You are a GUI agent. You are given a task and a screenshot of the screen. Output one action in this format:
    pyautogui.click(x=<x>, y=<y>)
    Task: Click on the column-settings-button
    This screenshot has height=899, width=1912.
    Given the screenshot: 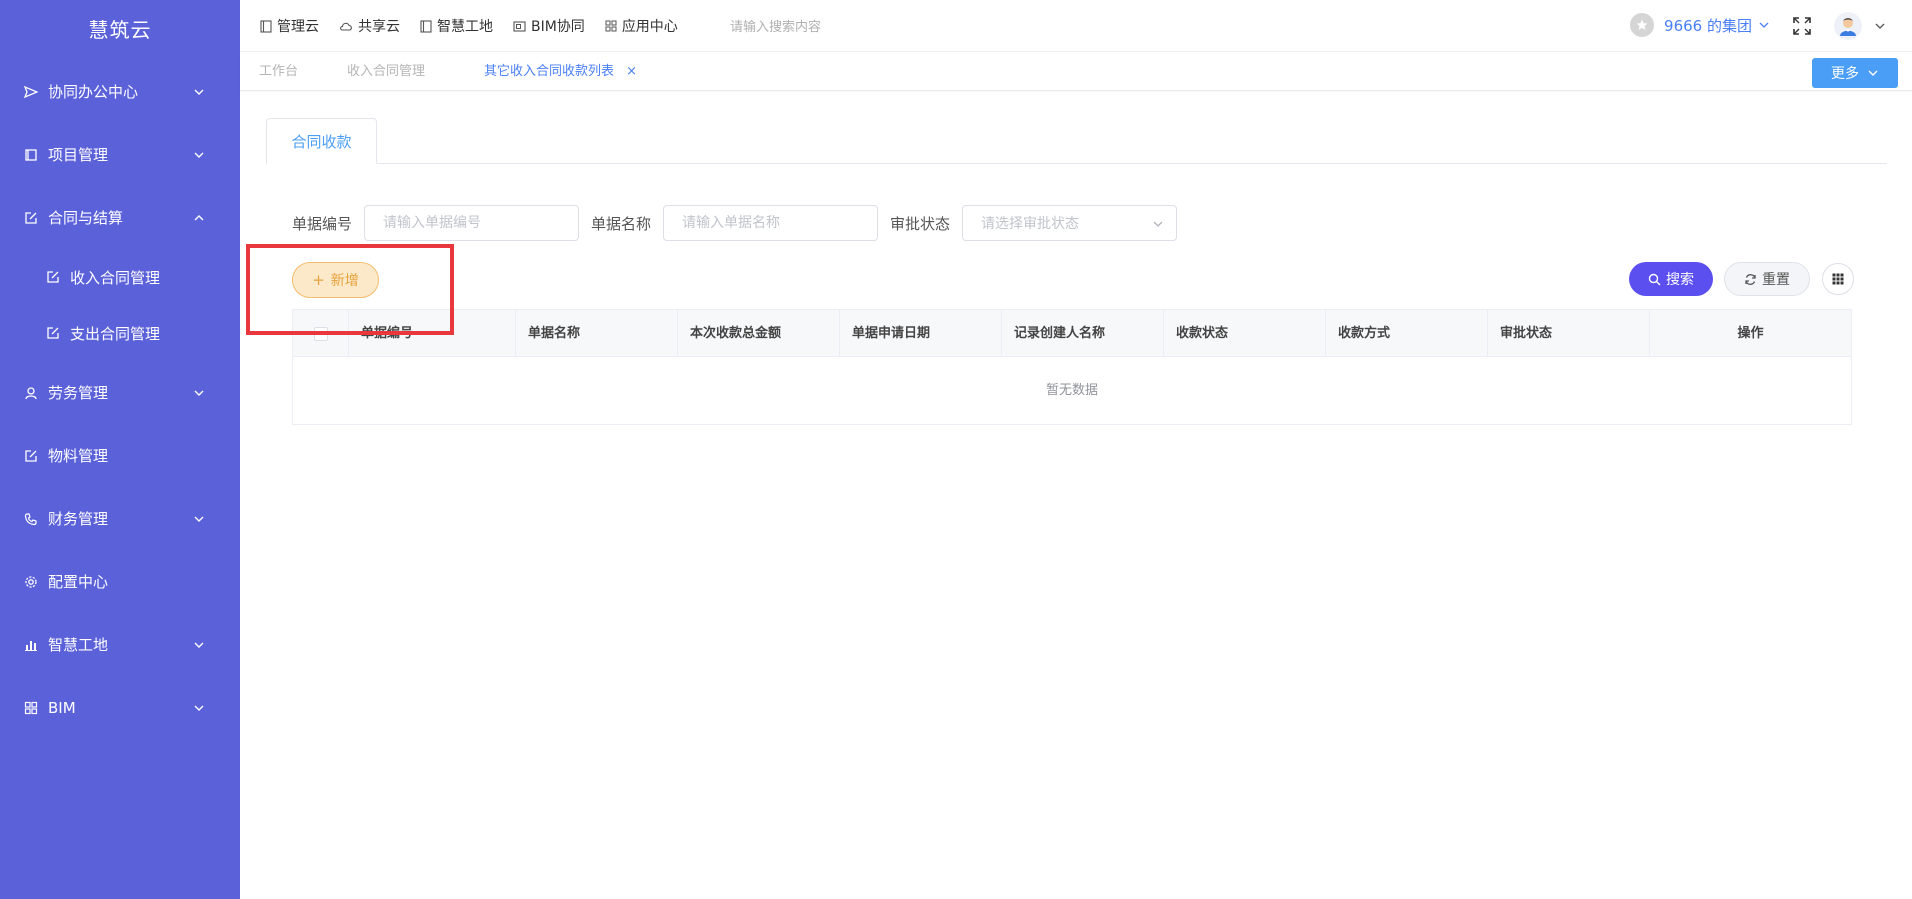 What is the action you would take?
    pyautogui.click(x=1838, y=279)
    